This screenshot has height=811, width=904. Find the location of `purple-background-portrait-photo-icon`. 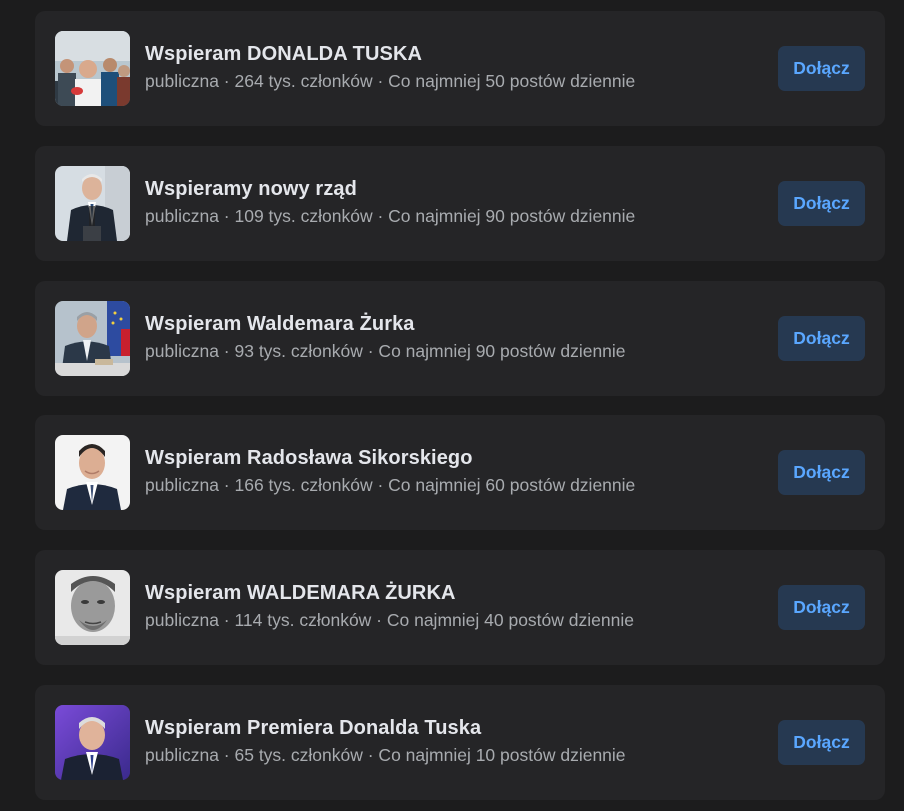

purple-background-portrait-photo-icon is located at coordinates (92, 742).